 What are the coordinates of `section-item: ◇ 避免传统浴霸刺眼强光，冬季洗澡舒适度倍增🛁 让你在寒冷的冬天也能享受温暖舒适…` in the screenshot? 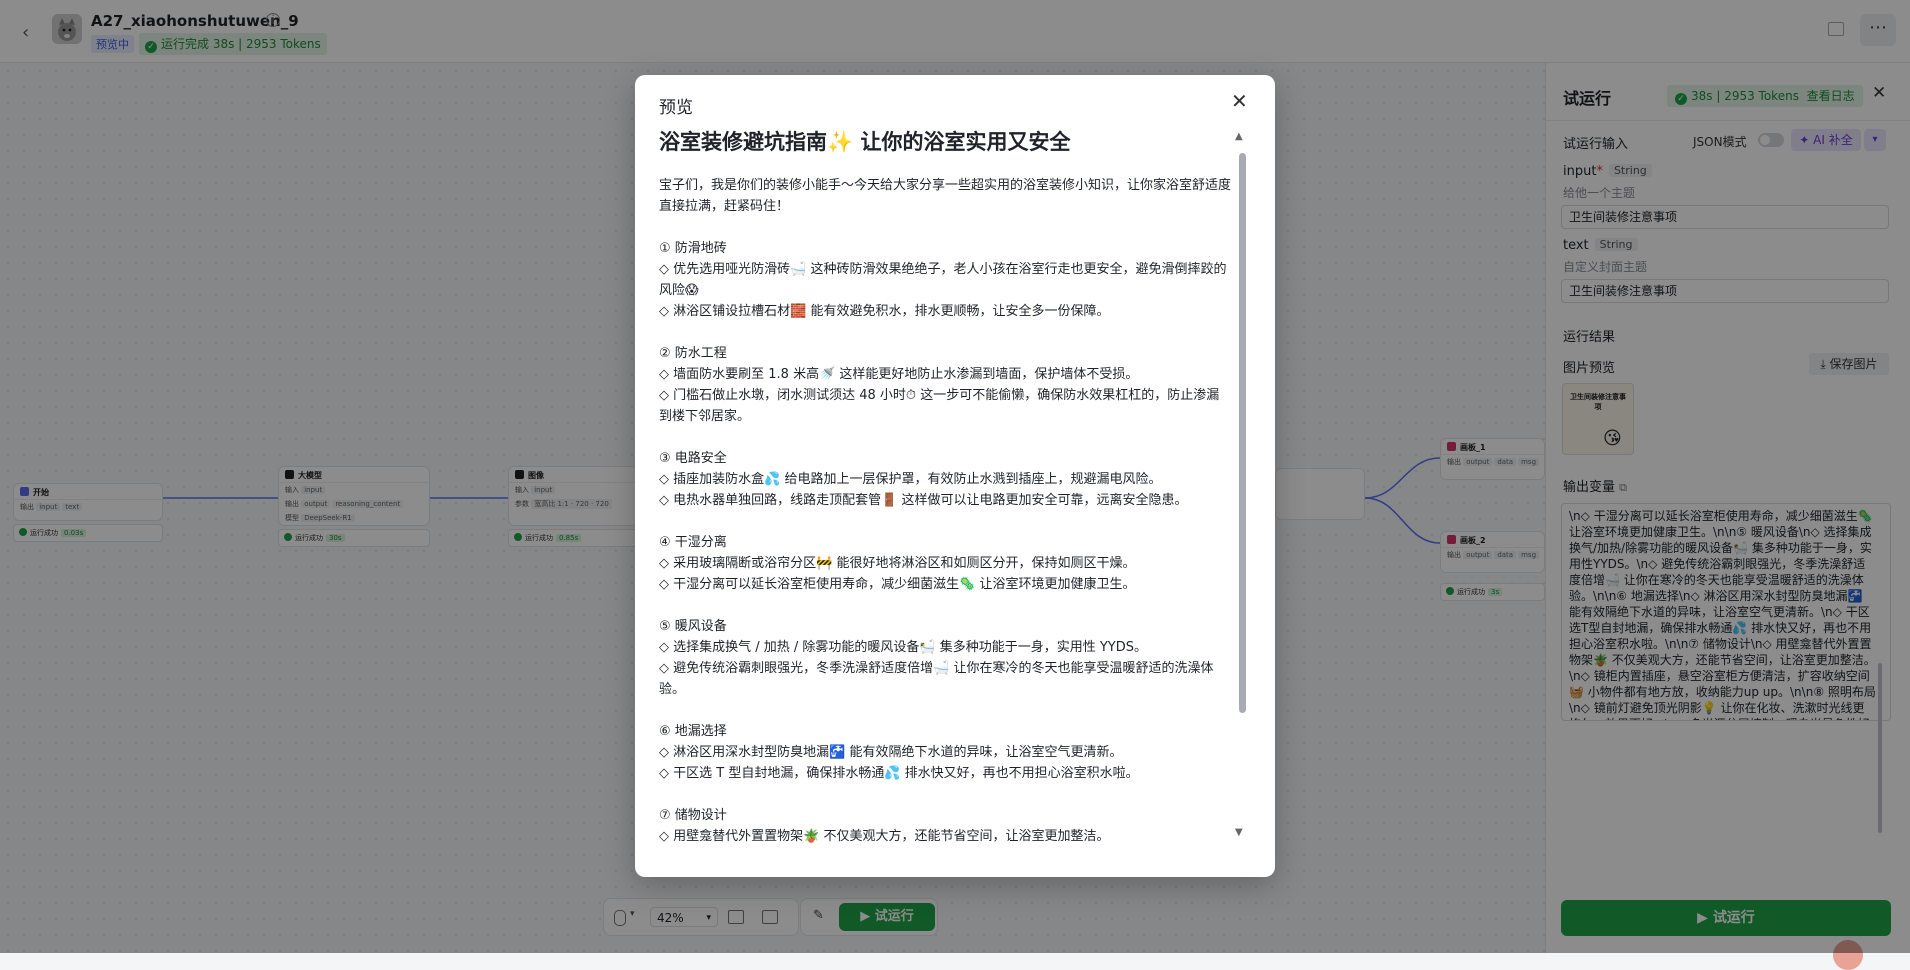 It's located at (936, 679).